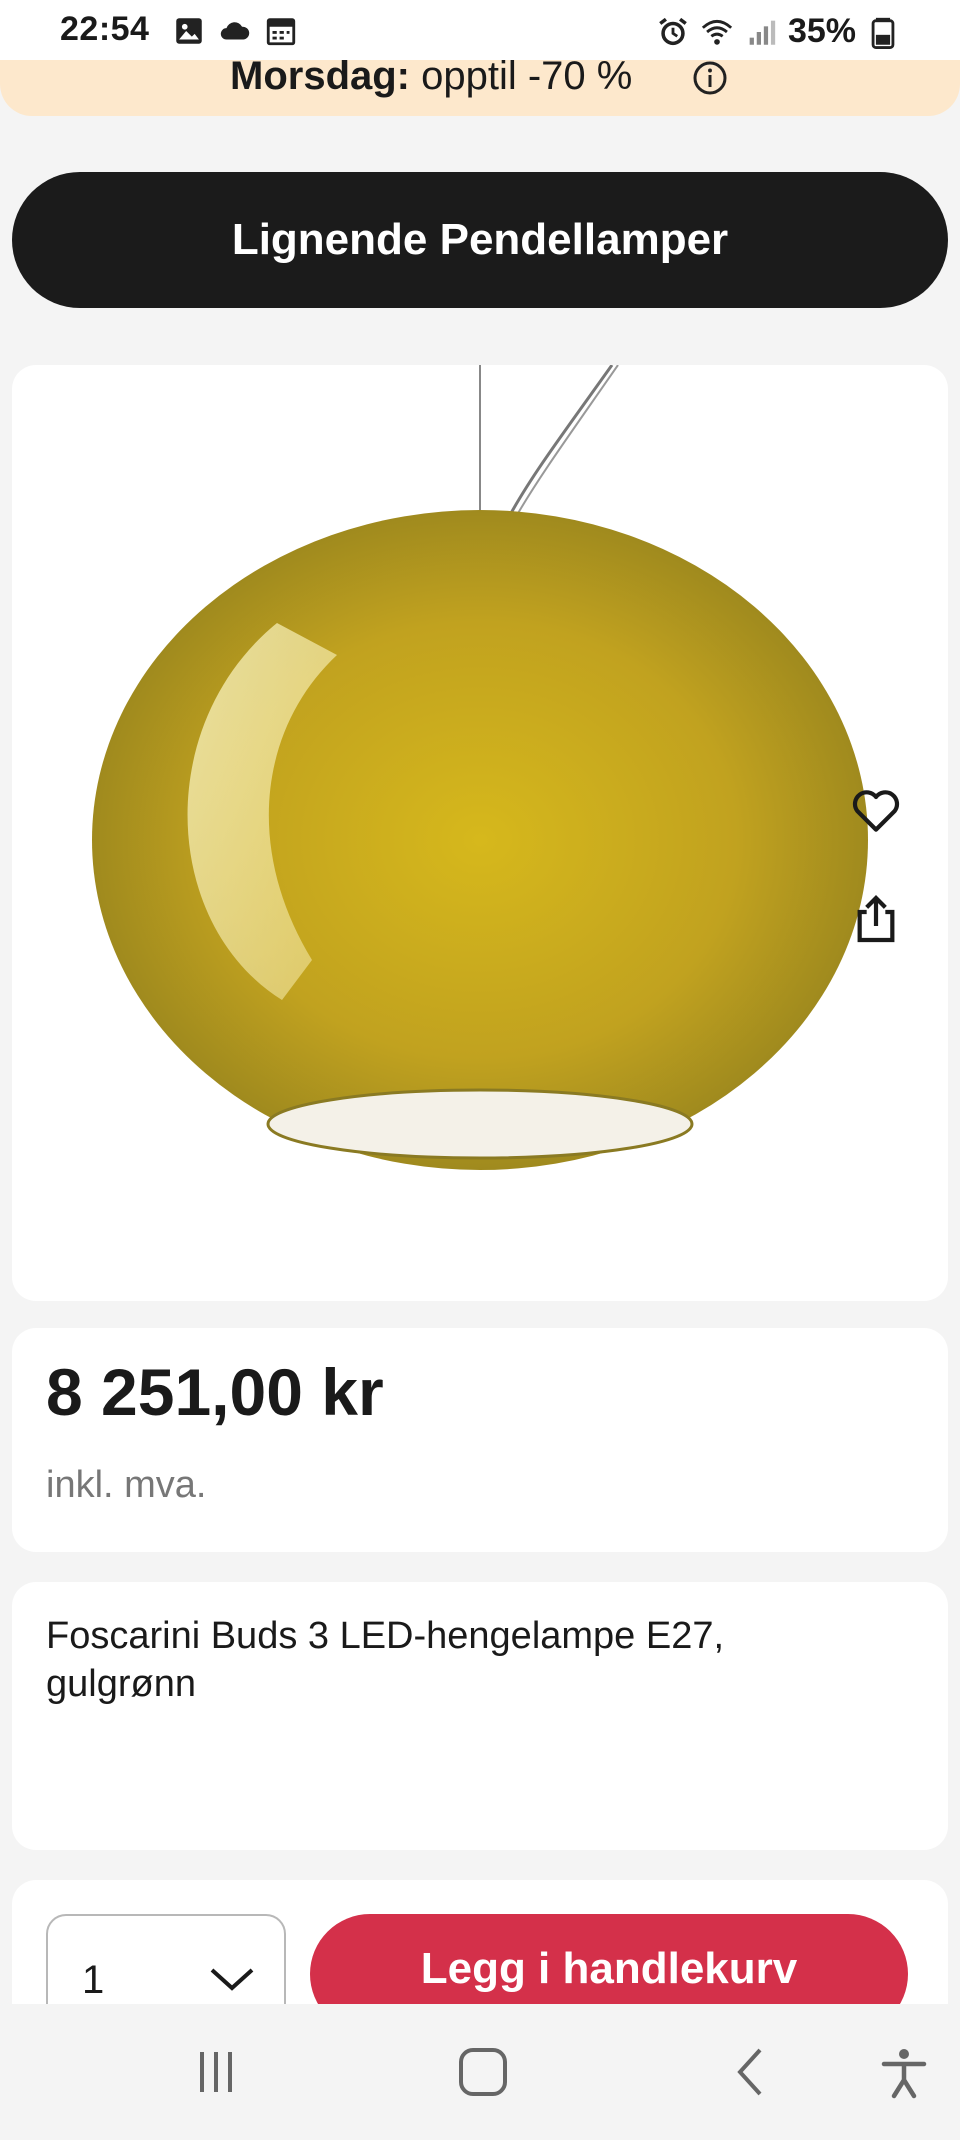  What do you see at coordinates (821, 31) in the screenshot?
I see `battery-percent: 35%` at bounding box center [821, 31].